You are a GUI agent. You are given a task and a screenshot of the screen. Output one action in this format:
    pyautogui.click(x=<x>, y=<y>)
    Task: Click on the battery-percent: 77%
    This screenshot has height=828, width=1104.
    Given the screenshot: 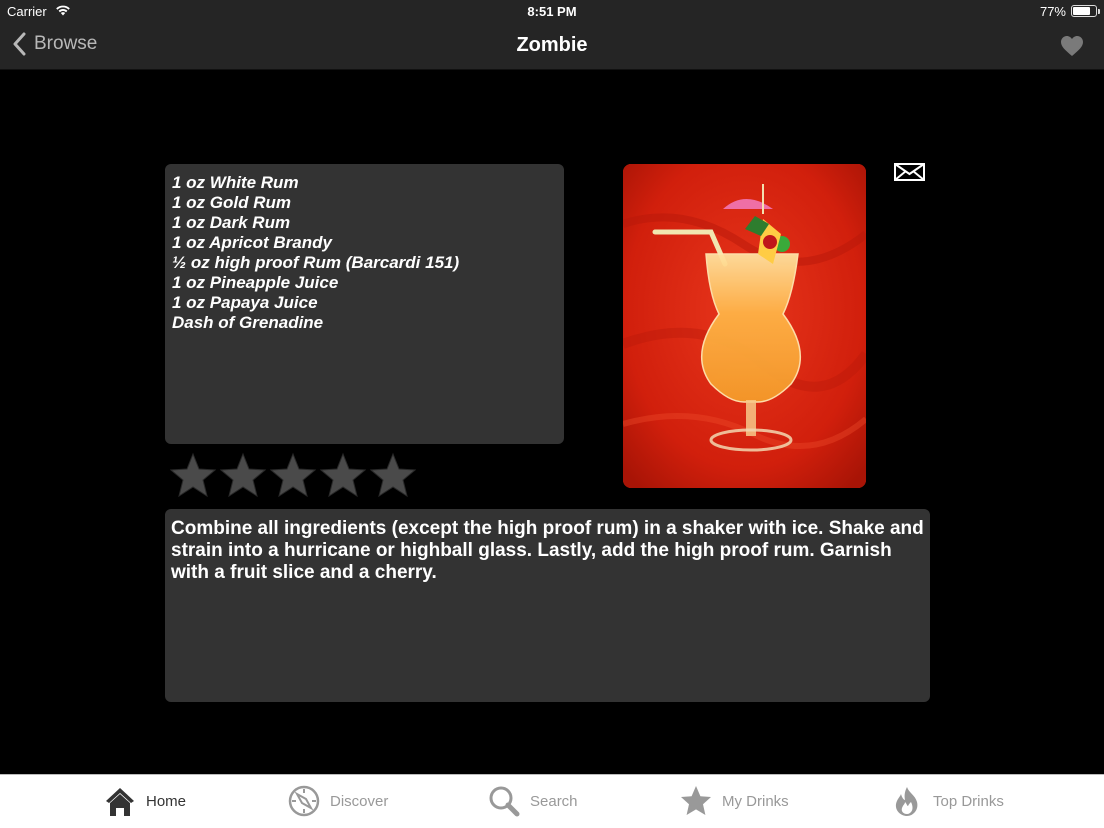 What is the action you would take?
    pyautogui.click(x=1052, y=11)
    